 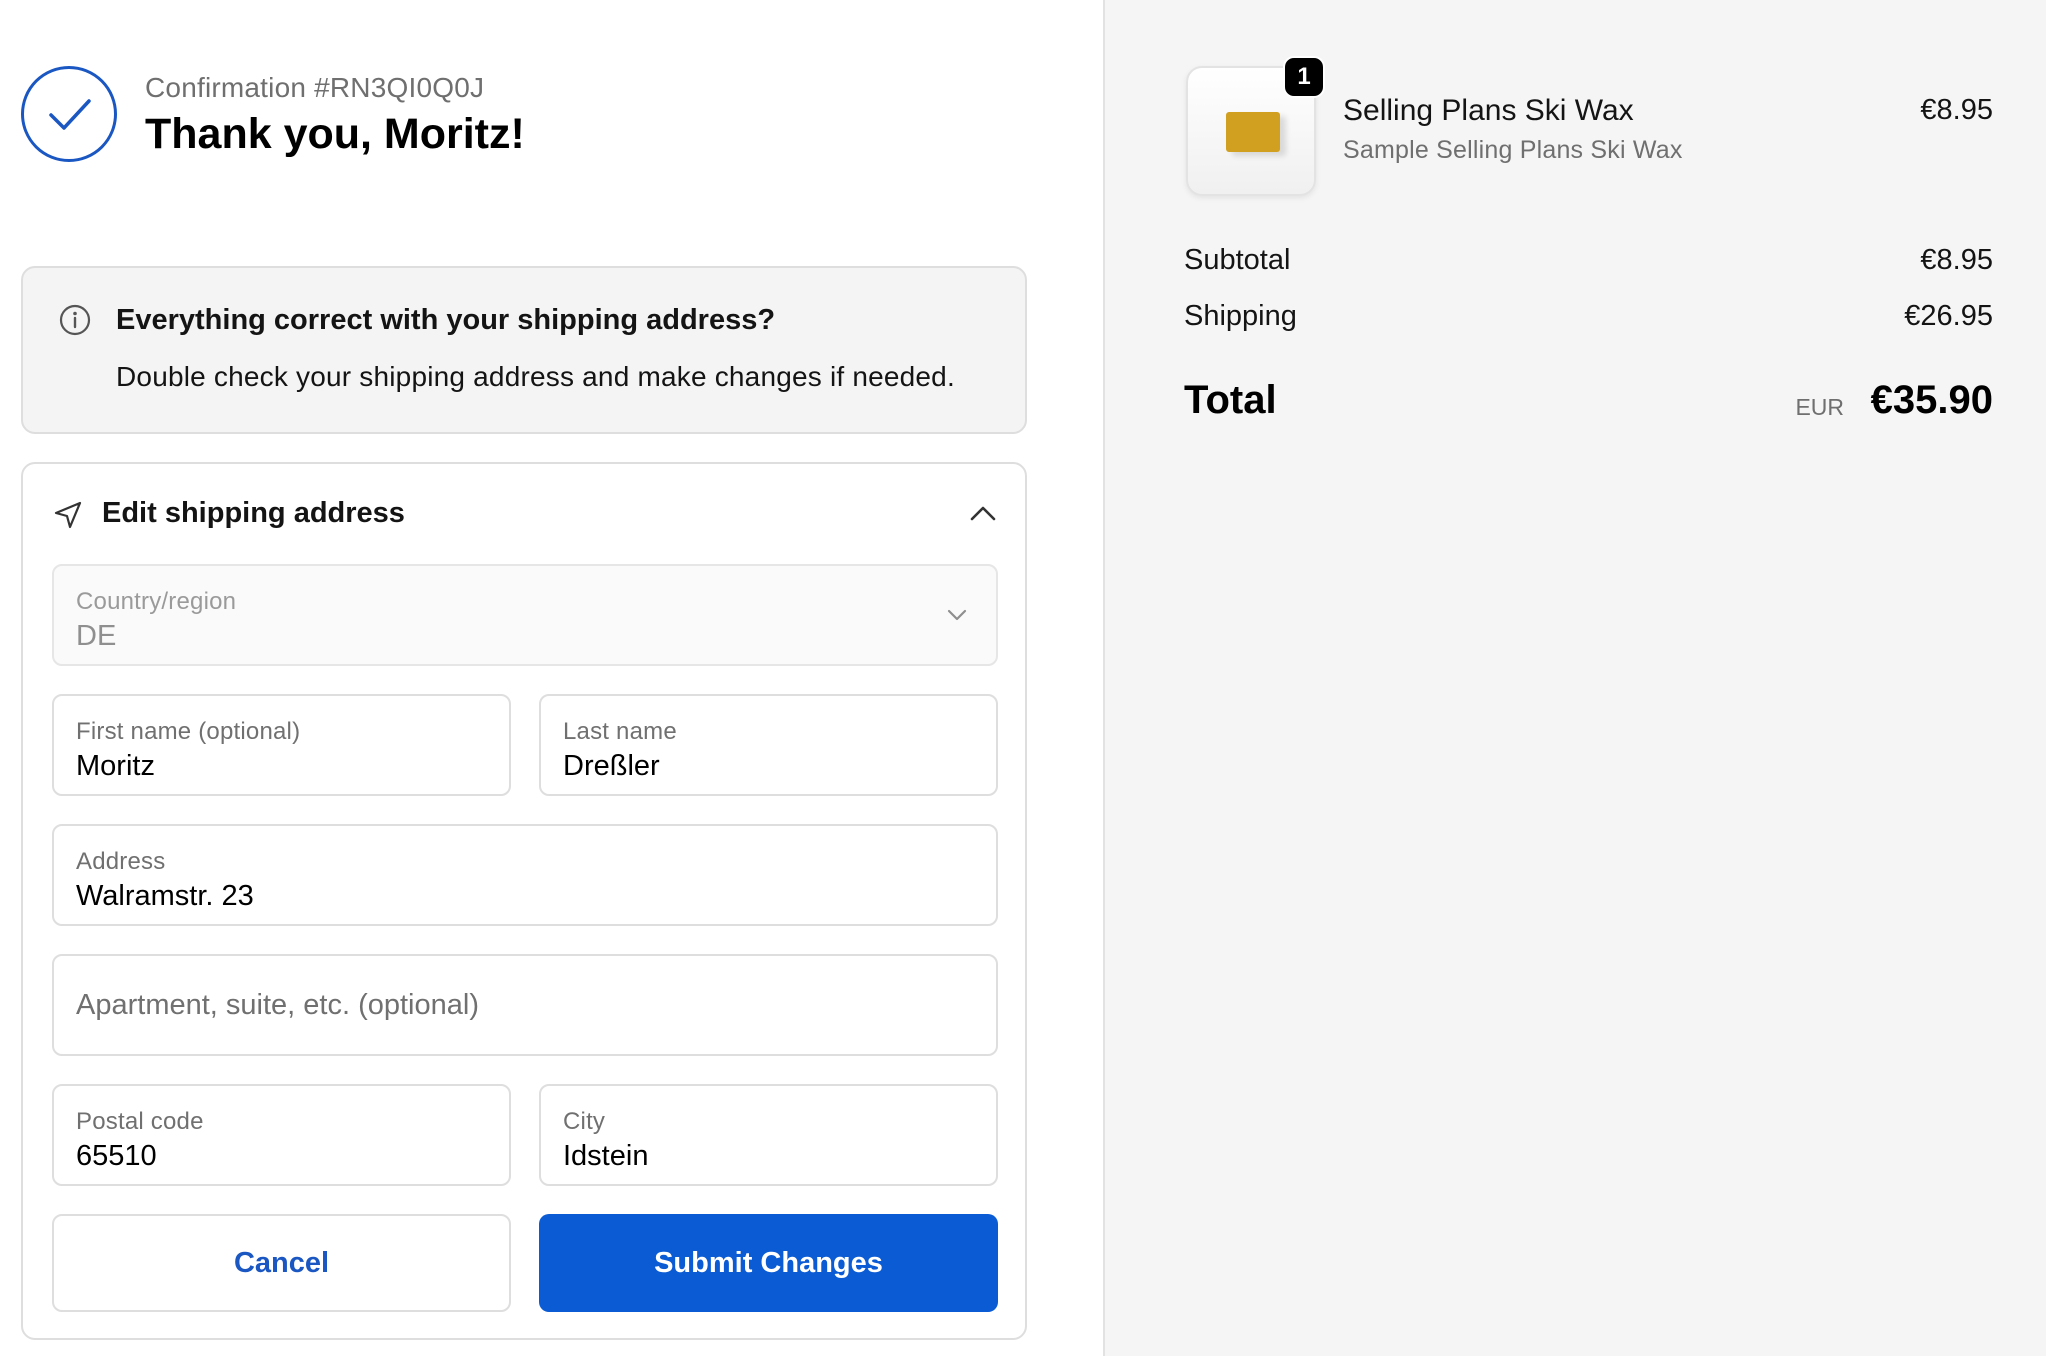 What do you see at coordinates (525, 615) in the screenshot?
I see `country-select: Country/region DE` at bounding box center [525, 615].